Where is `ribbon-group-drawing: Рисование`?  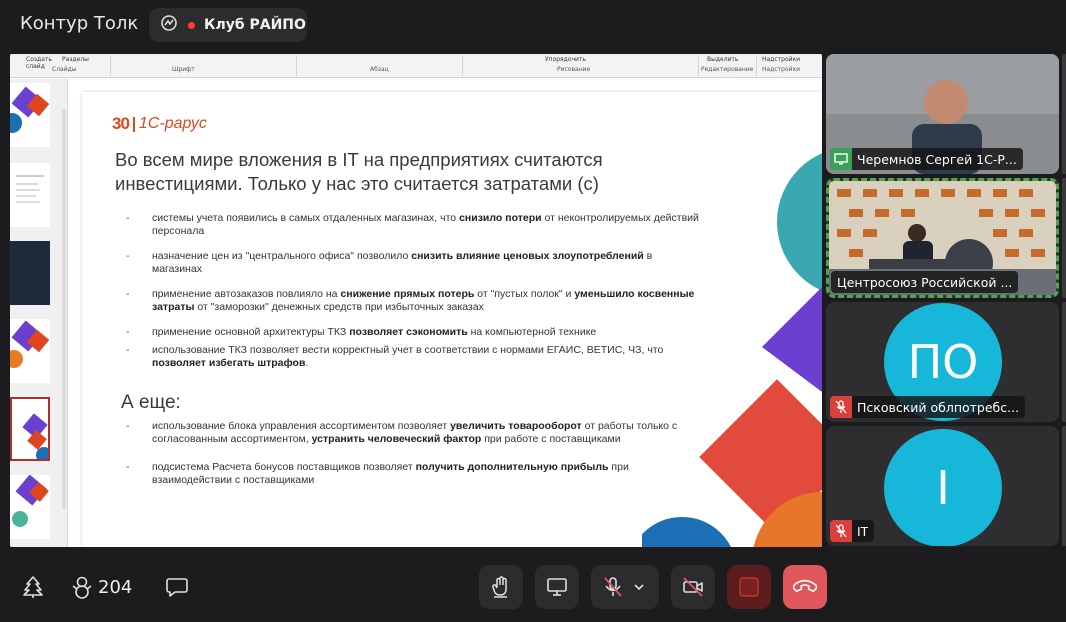 ribbon-group-drawing: Рисование is located at coordinates (574, 69).